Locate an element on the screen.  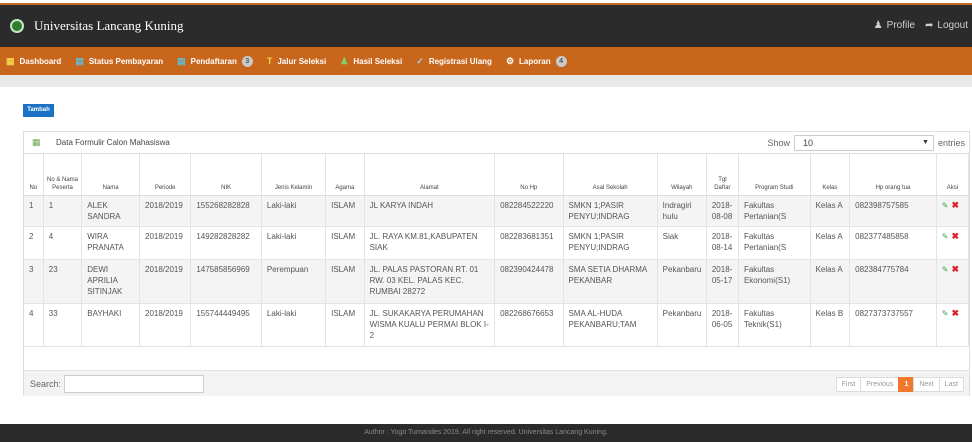
first-page-button: First is located at coordinates (848, 384).